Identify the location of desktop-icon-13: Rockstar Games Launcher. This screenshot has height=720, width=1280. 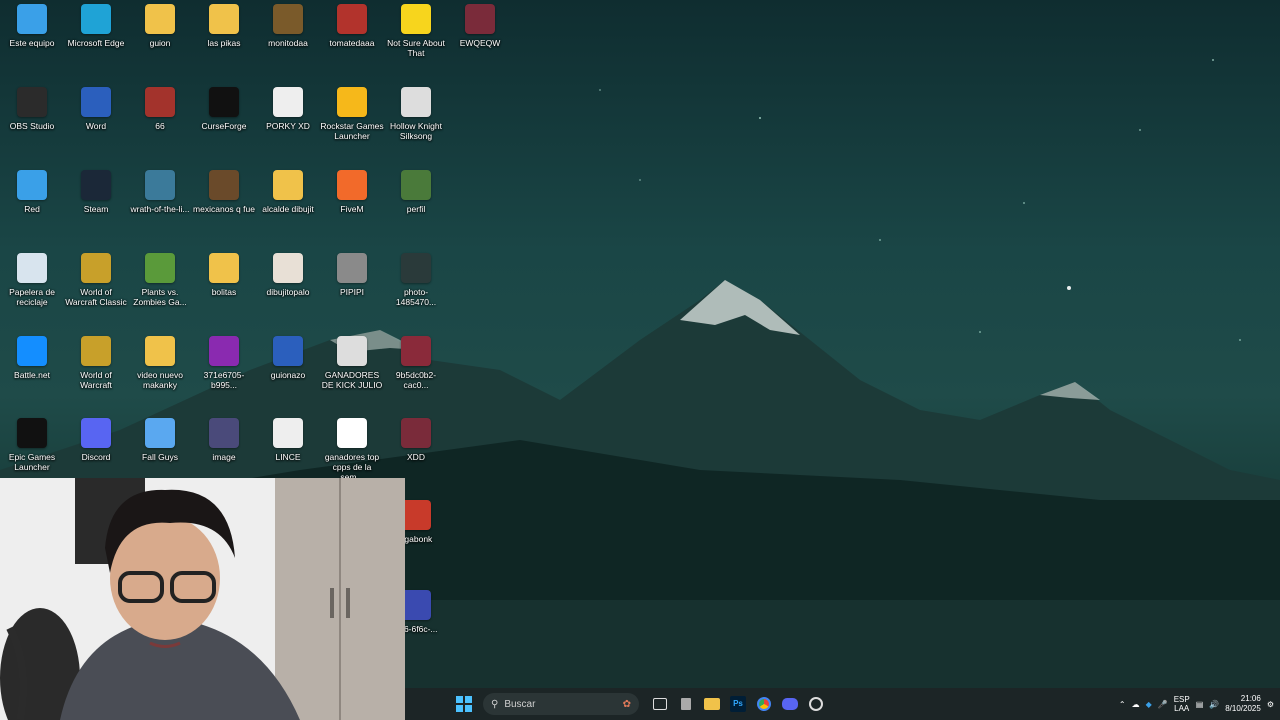
(352, 114).